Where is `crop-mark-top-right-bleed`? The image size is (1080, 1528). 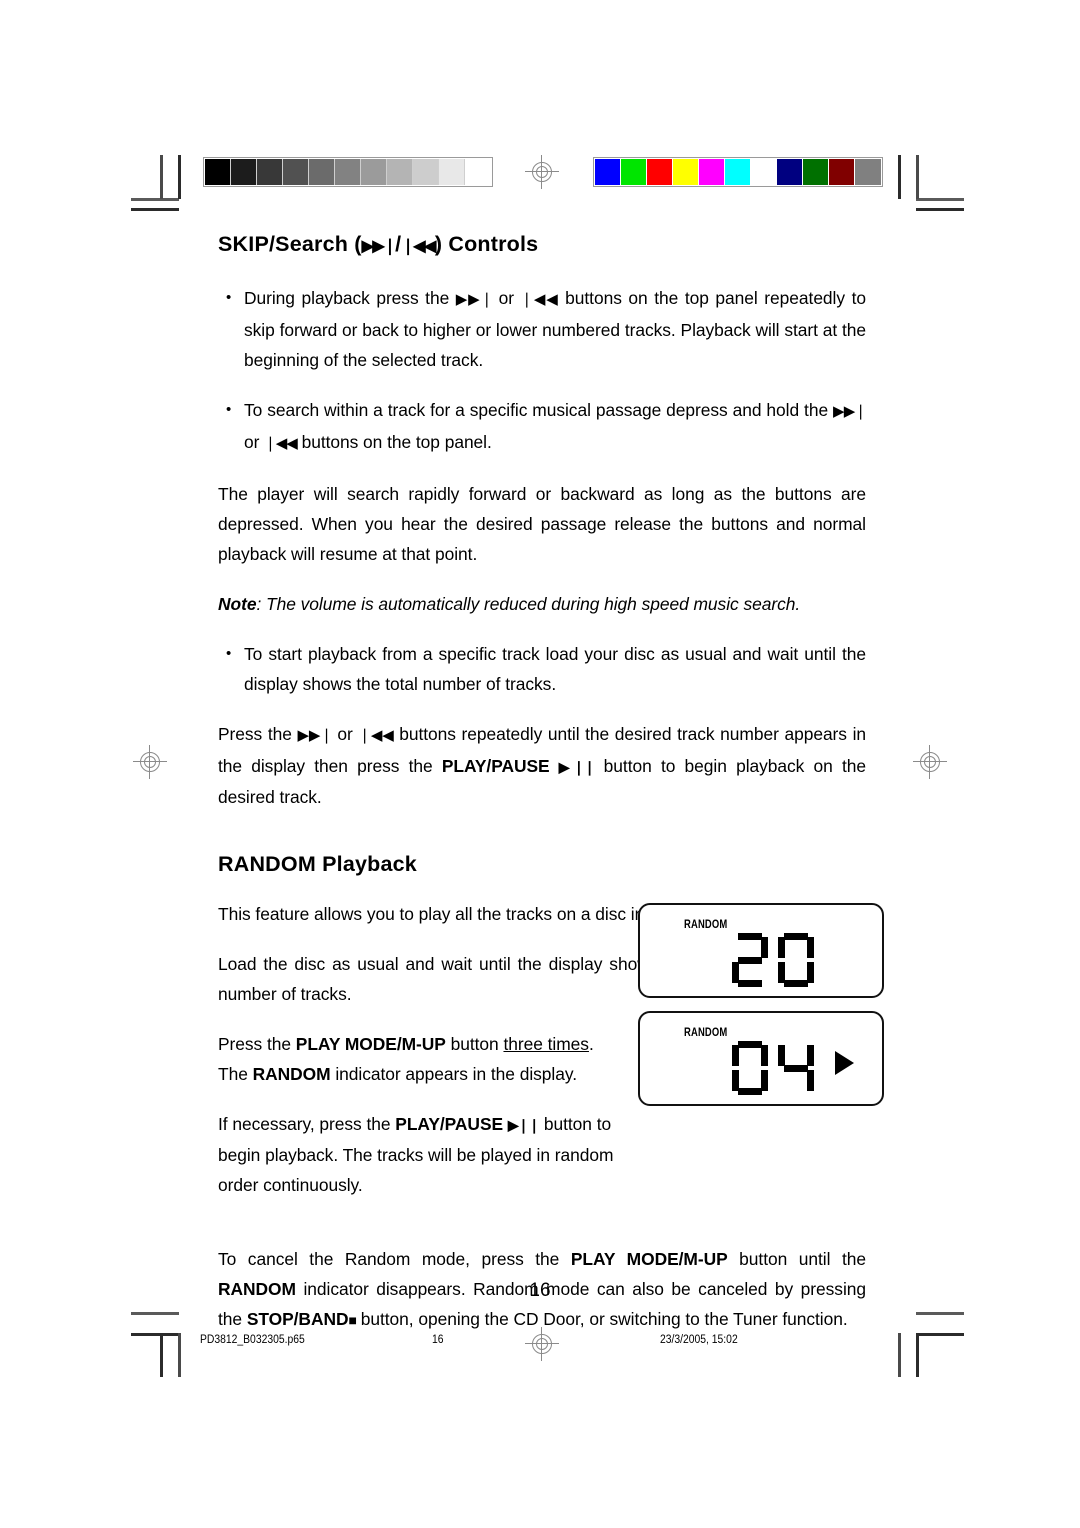 crop-mark-top-right-bleed is located at coordinates (899, 177).